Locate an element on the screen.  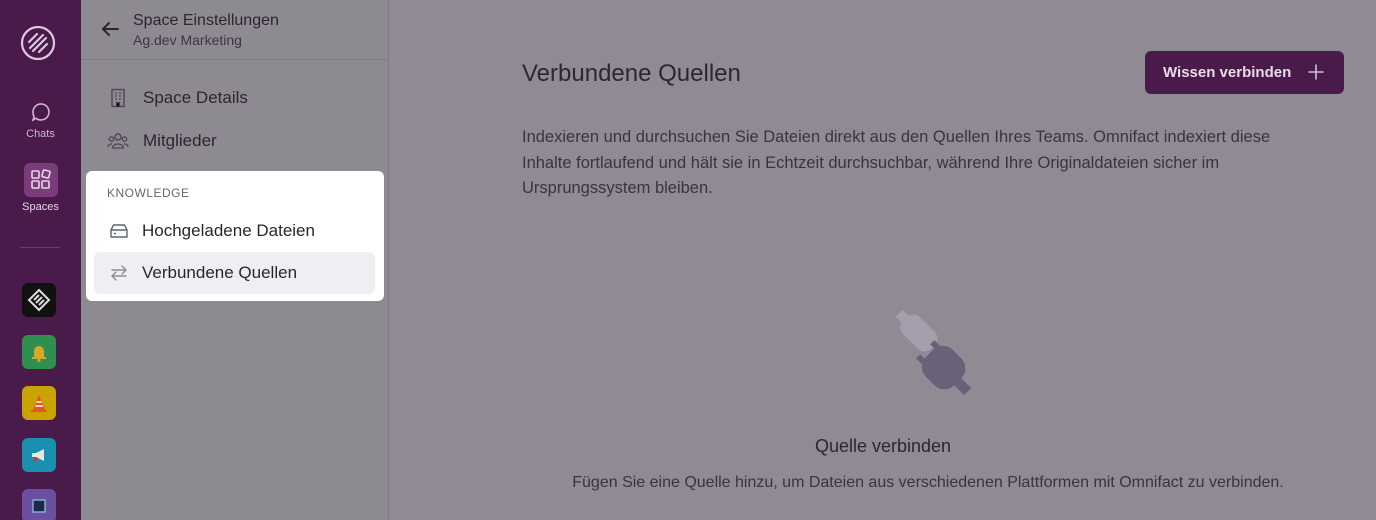
sidebar-item-hochgeladene-dateien: Hochgeladene Dateien is located at coordinates (234, 231).